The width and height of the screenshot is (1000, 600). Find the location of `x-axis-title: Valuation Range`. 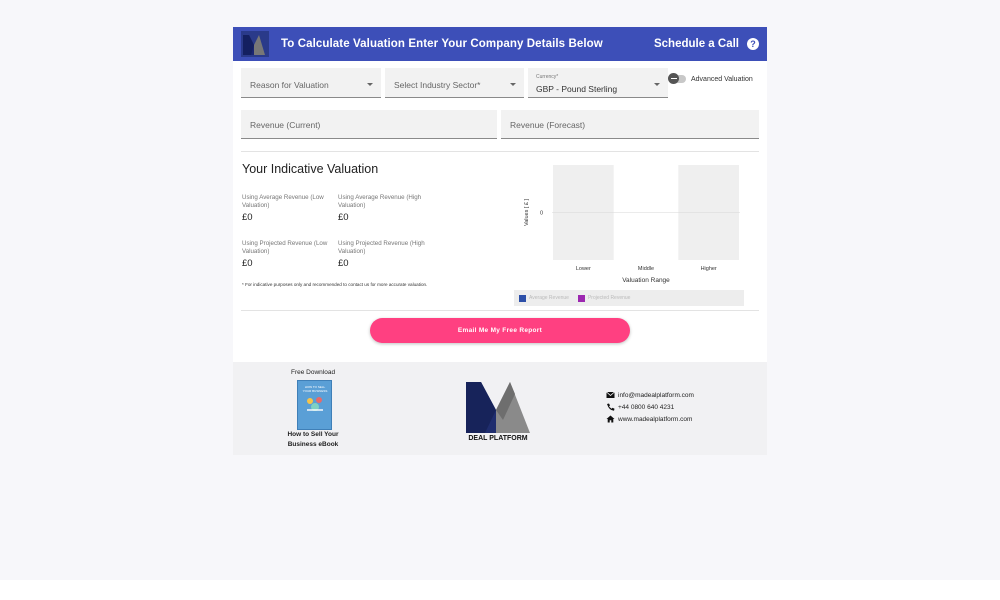

x-axis-title: Valuation Range is located at coordinates (646, 280).